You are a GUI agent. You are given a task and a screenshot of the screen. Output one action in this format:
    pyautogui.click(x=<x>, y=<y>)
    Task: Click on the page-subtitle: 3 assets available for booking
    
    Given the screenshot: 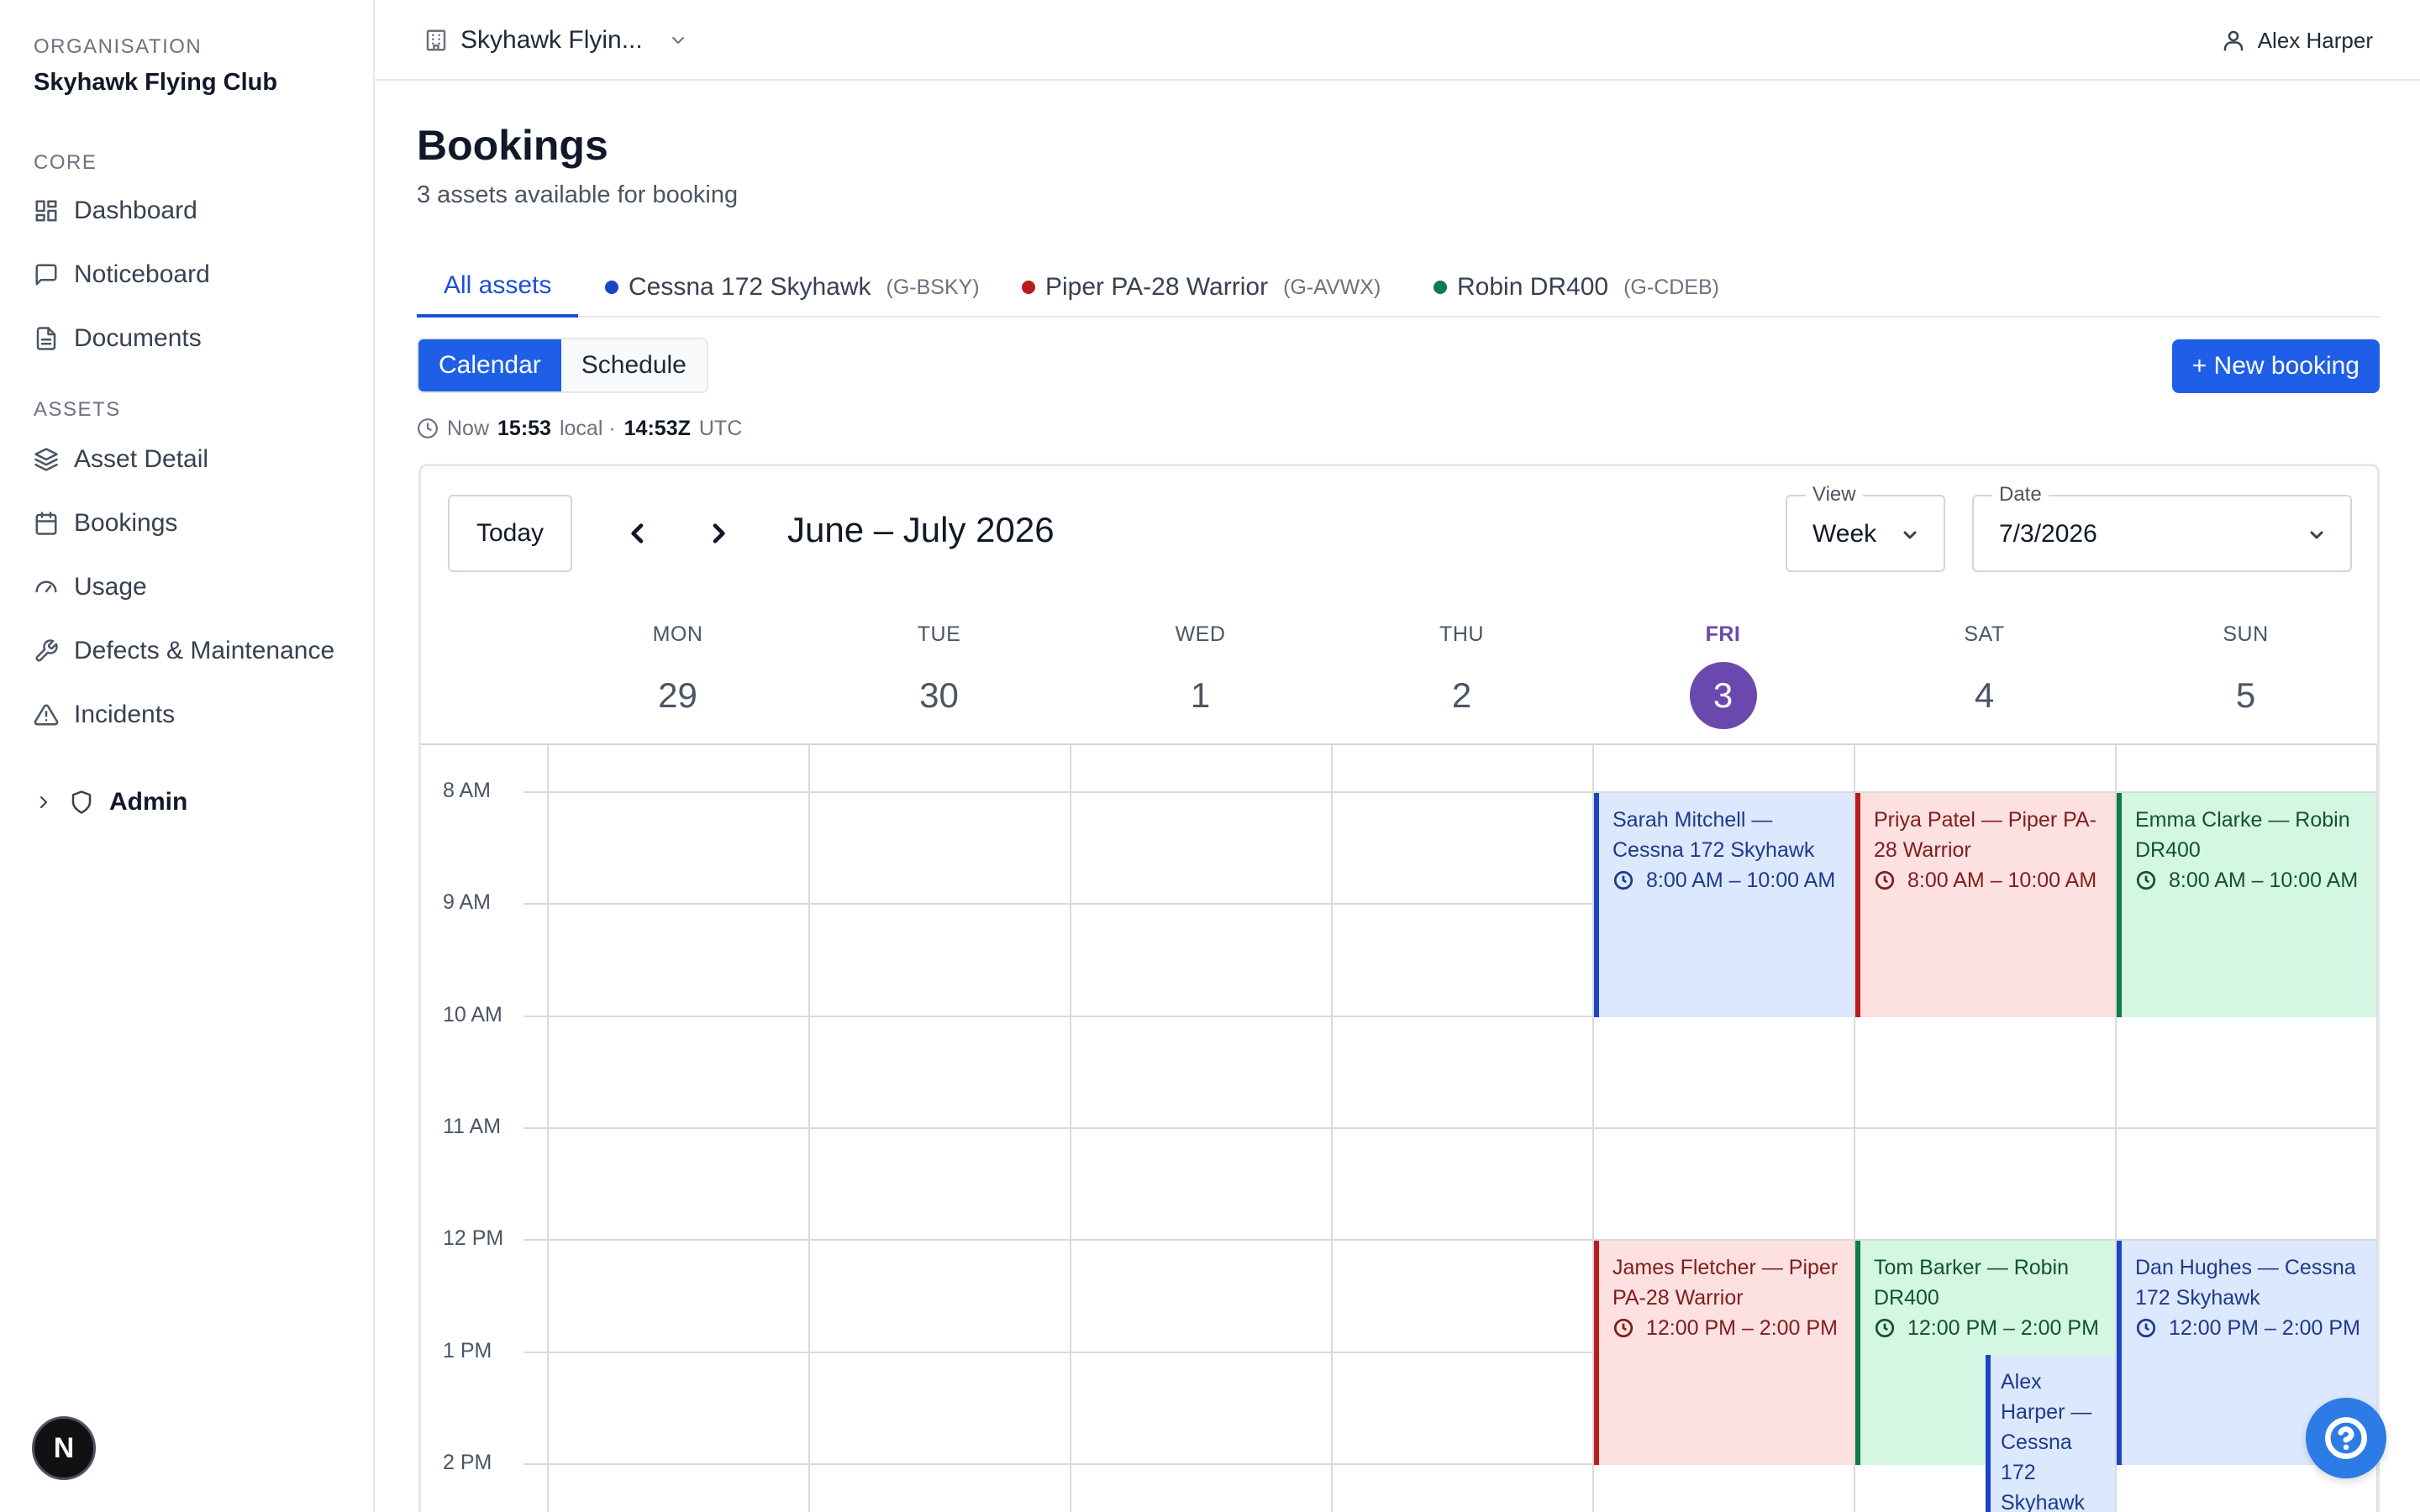 What is the action you would take?
    pyautogui.click(x=578, y=194)
    